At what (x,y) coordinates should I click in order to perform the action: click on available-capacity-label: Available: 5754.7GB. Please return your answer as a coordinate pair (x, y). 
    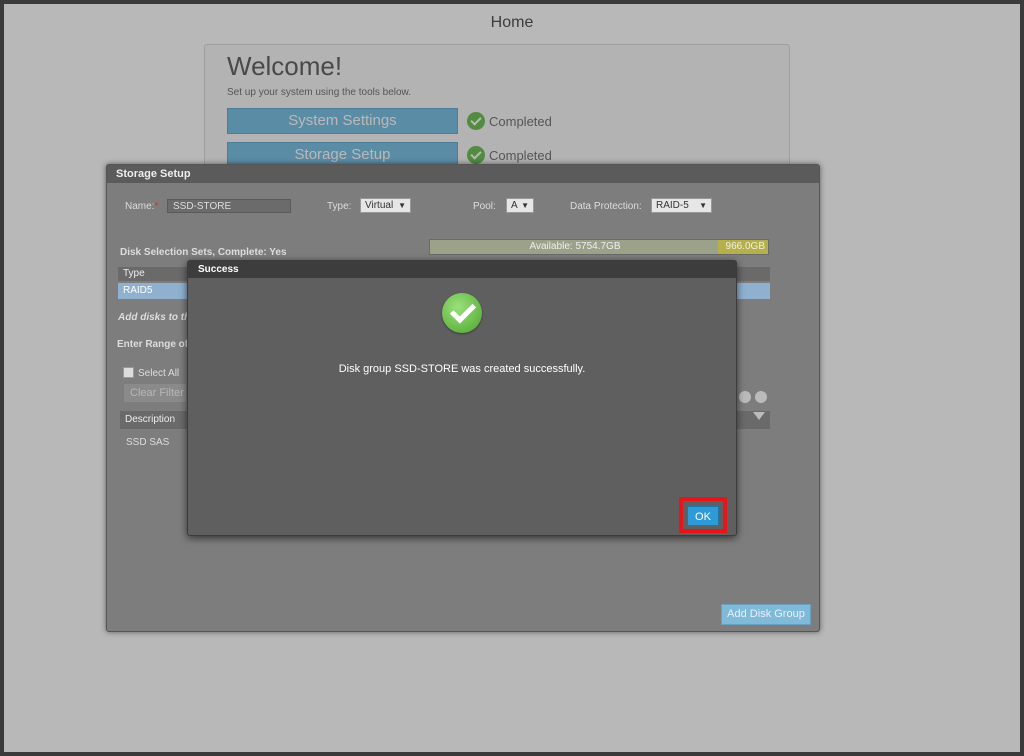
    Looking at the image, I should click on (575, 246).